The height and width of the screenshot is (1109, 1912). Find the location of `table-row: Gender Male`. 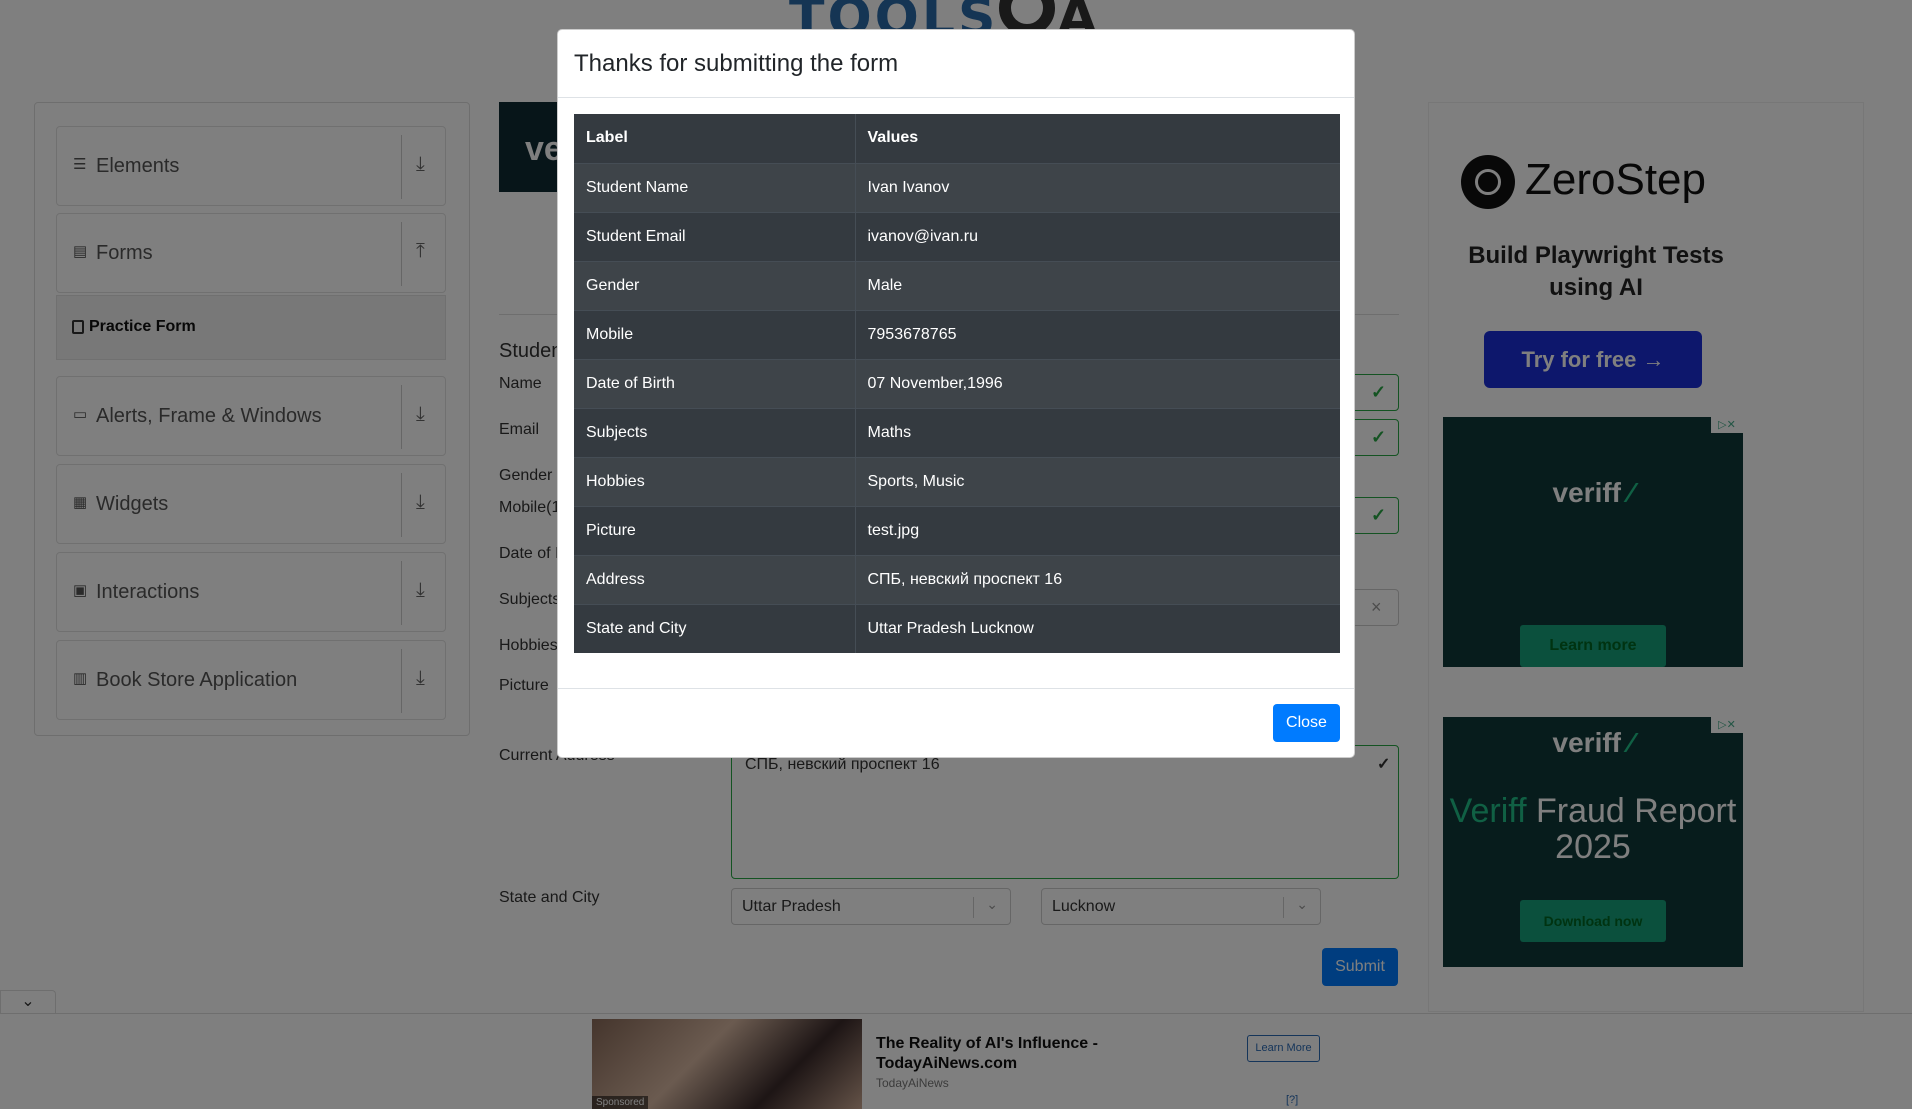

table-row: Gender Male is located at coordinates (957, 285).